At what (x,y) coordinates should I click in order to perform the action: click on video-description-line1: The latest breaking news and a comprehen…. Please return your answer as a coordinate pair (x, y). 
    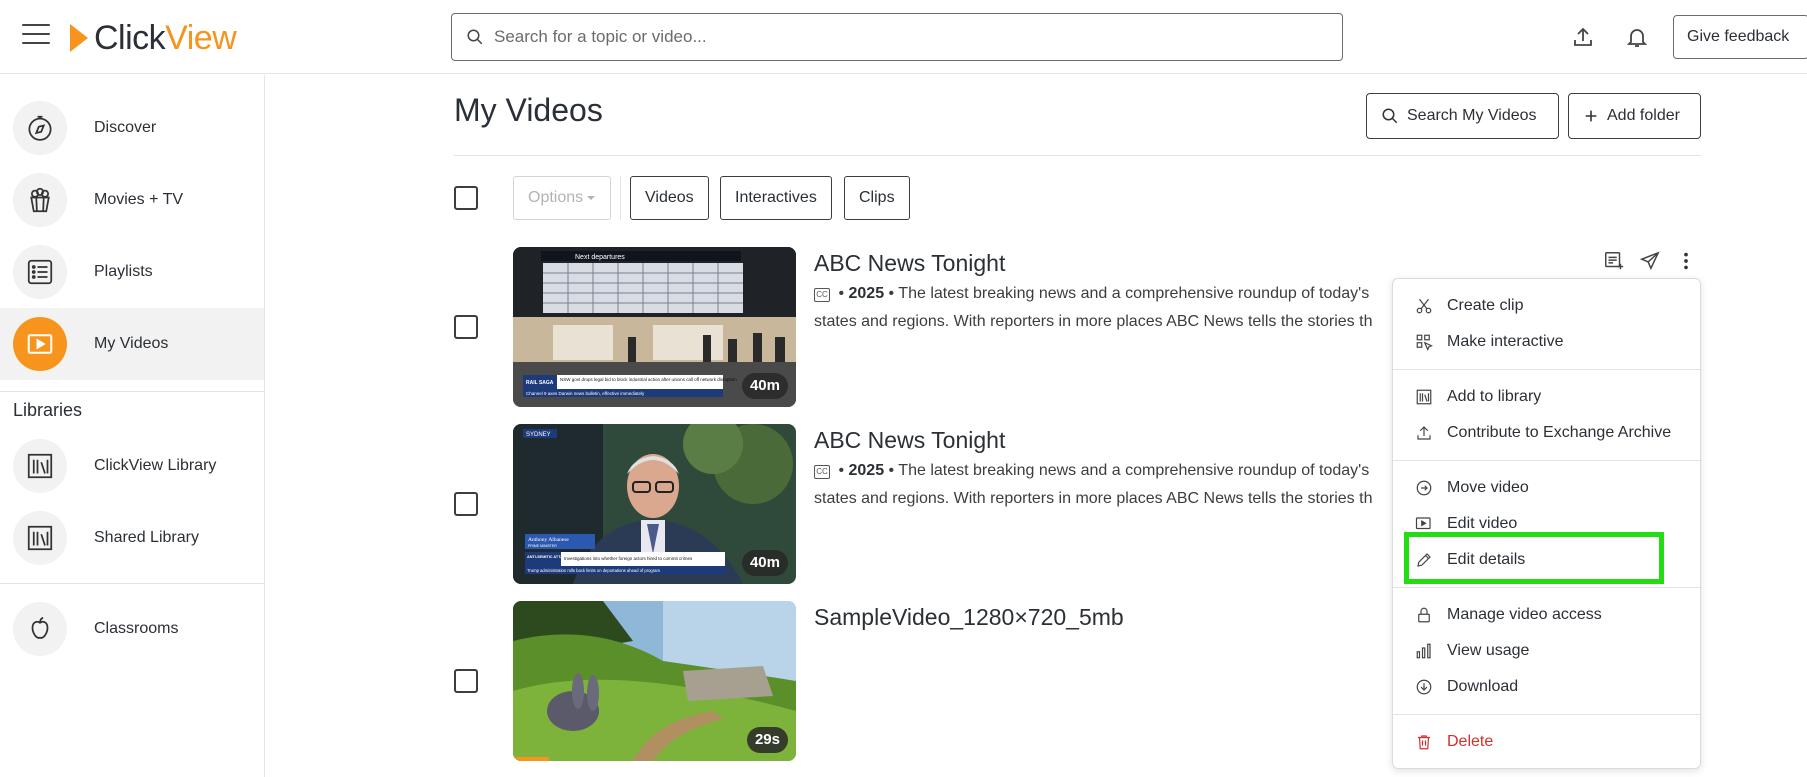
    Looking at the image, I should click on (1134, 293).